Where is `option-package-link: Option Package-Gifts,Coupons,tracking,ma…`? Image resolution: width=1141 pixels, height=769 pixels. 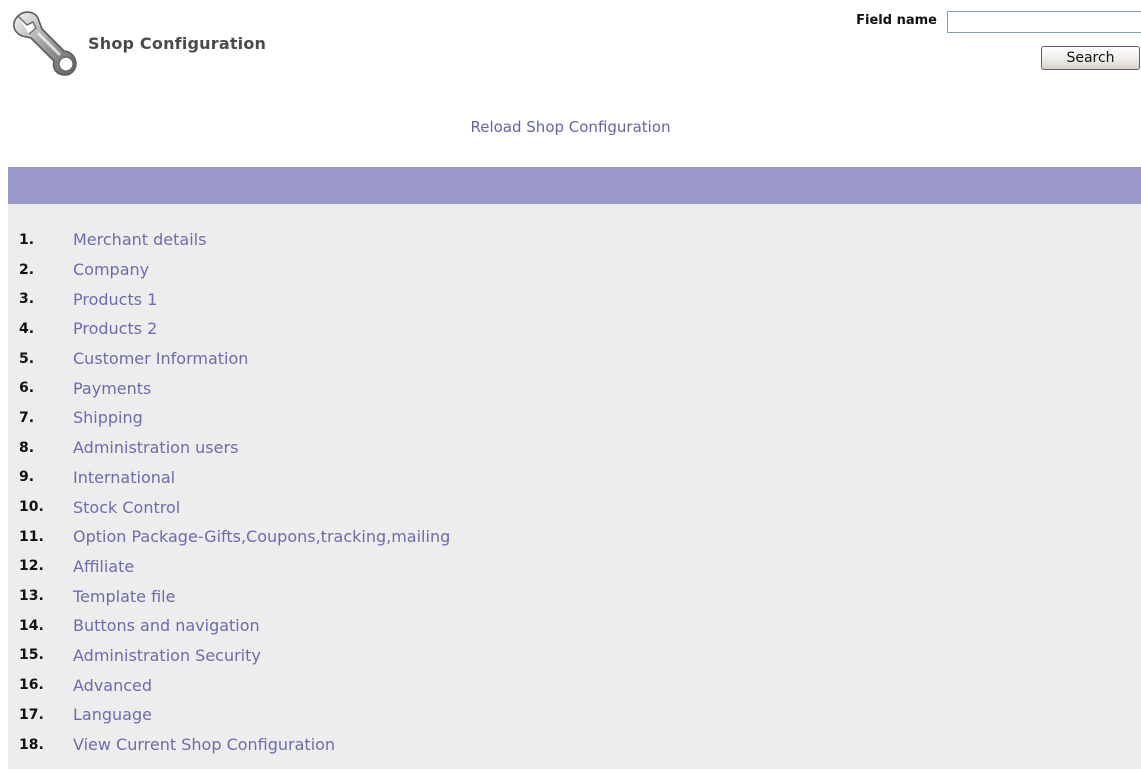
option-package-link: Option Package-Gifts,Coupons,tracking,ma… is located at coordinates (261, 536).